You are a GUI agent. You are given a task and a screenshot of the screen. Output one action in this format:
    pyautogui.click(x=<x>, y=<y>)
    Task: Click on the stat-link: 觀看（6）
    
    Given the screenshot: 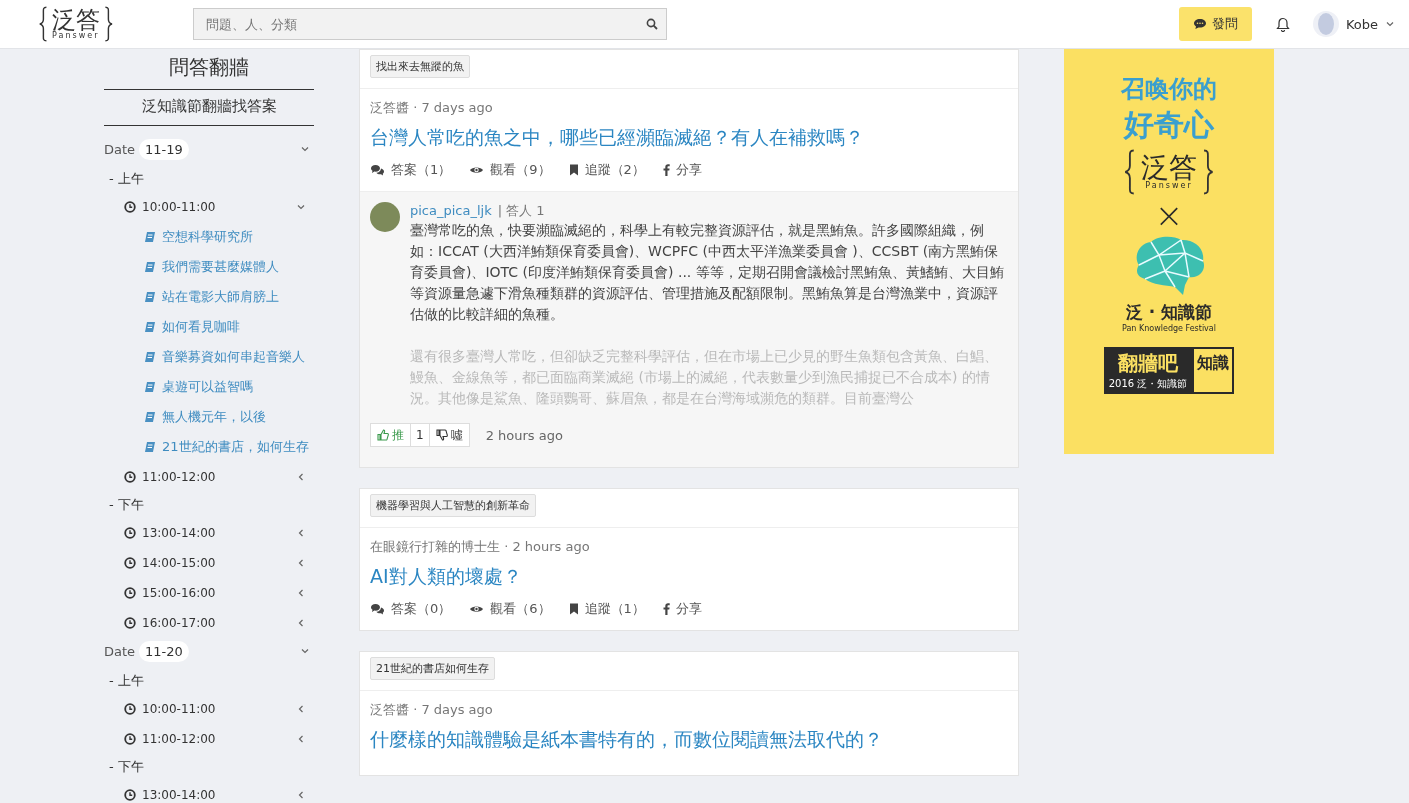 What is the action you would take?
    pyautogui.click(x=520, y=609)
    